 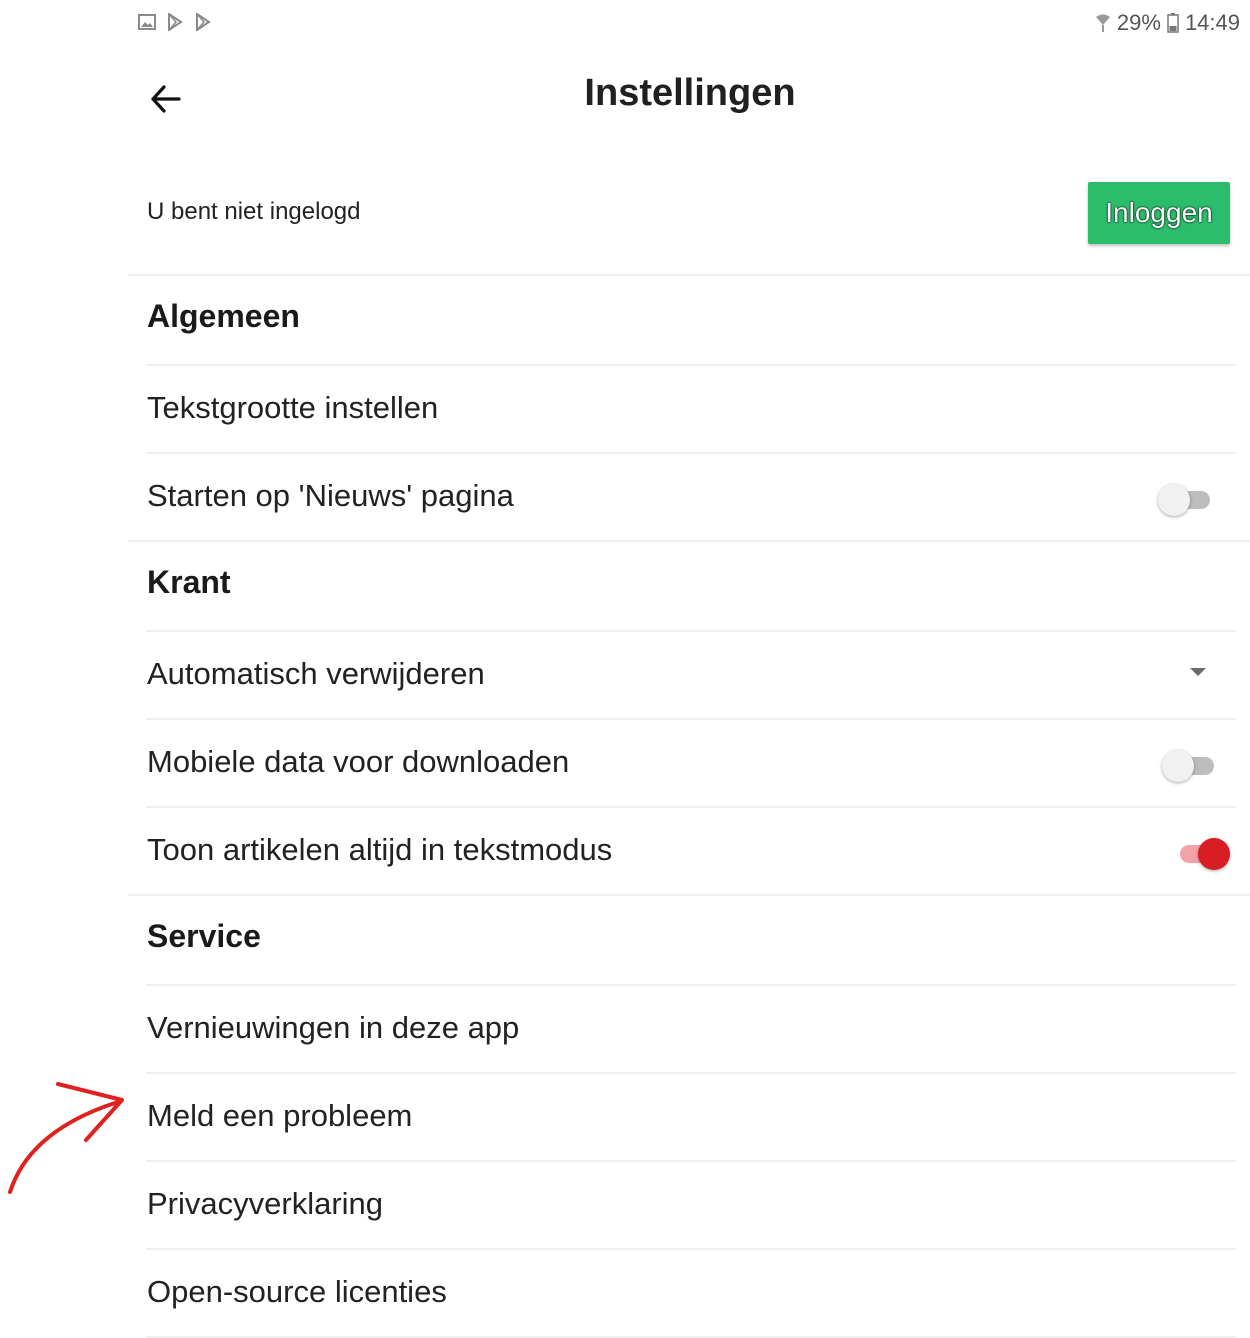 What do you see at coordinates (316, 673) in the screenshot?
I see `setting-label: Automatisch verwijderen` at bounding box center [316, 673].